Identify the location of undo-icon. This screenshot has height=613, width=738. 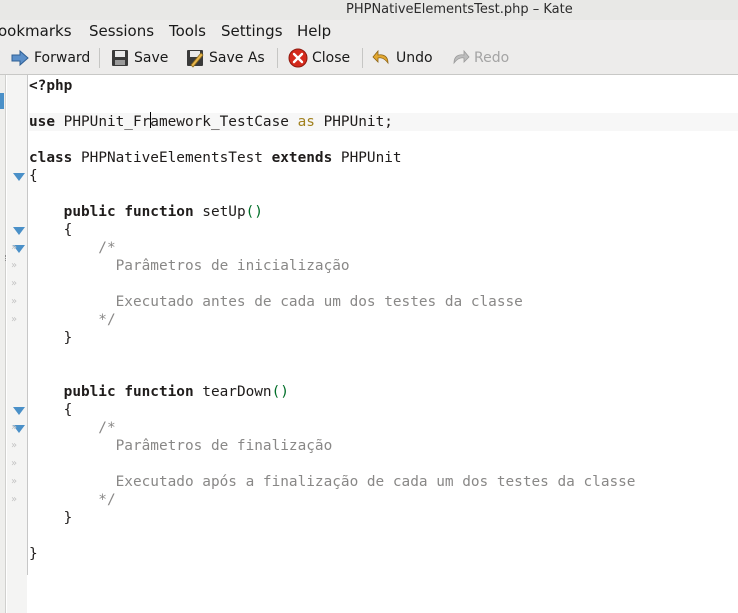
(380, 57).